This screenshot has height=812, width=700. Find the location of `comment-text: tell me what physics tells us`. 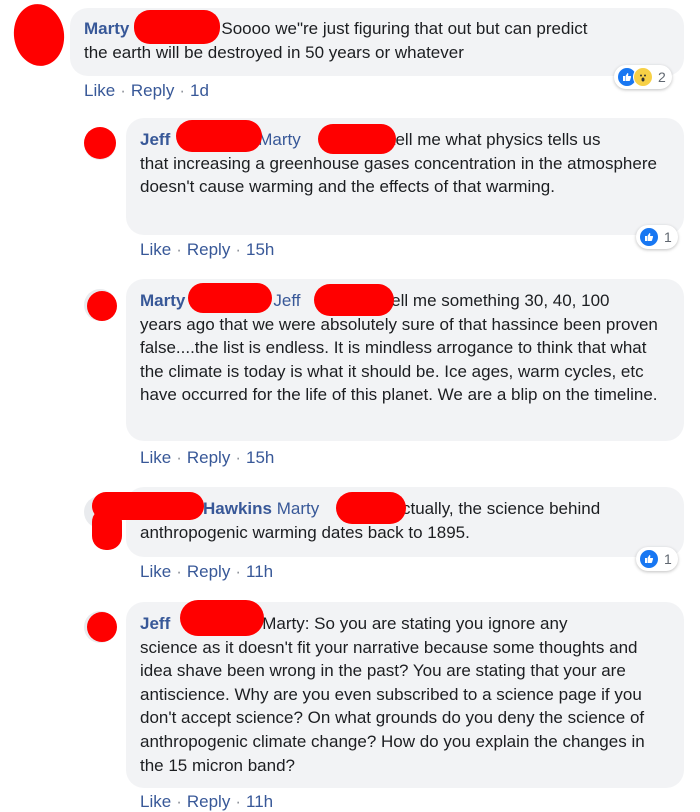

comment-text: tell me what physics tells us is located at coordinates (495, 139).